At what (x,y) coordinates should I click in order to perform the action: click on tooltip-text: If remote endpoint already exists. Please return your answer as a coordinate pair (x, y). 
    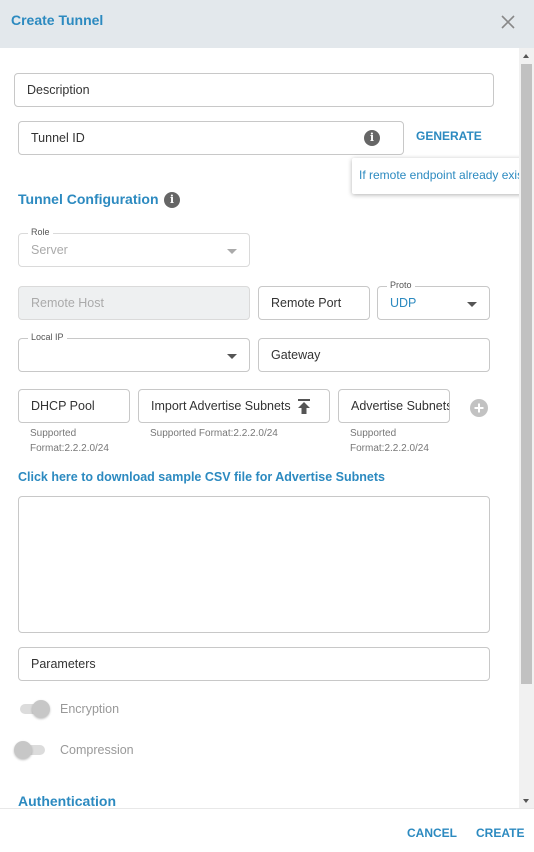
    Looking at the image, I should click on (446, 175).